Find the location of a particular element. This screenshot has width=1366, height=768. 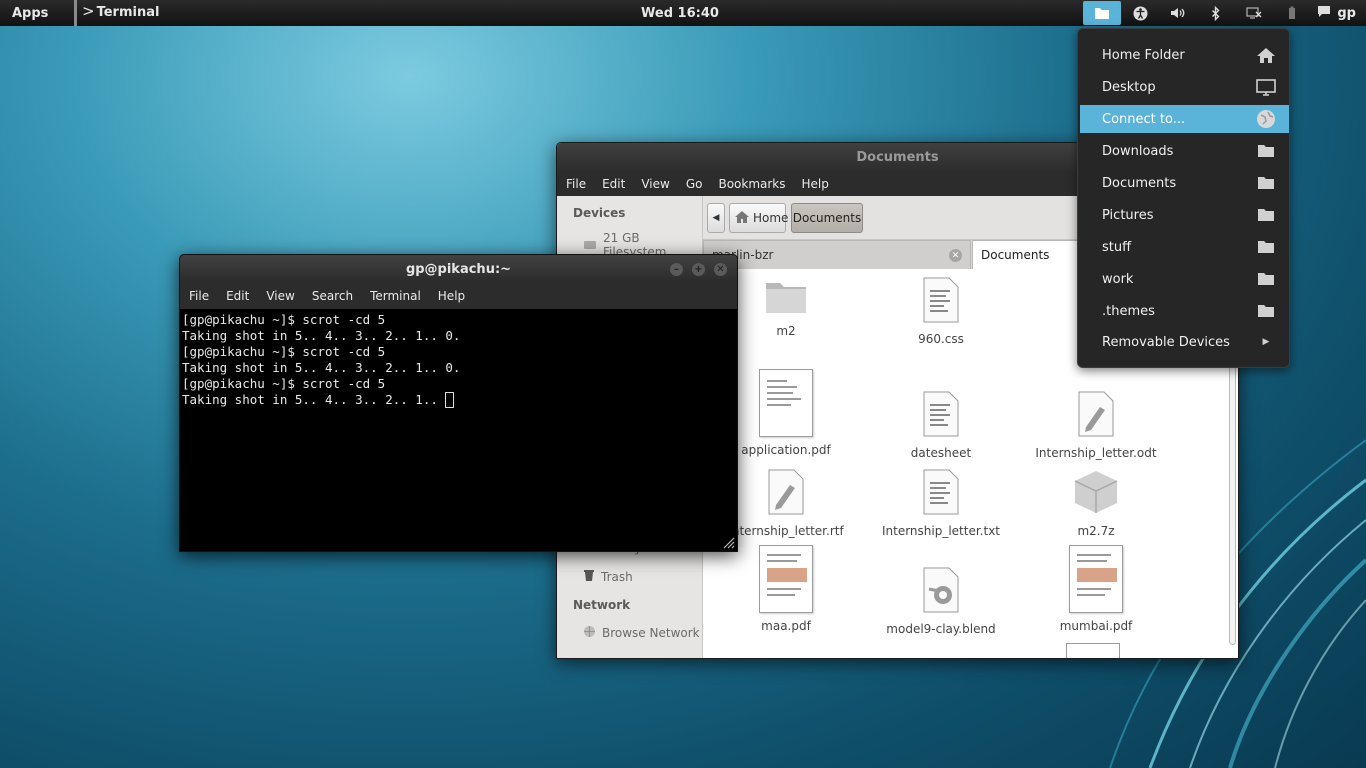

app-menu-button: > Terminal is located at coordinates (121, 10).